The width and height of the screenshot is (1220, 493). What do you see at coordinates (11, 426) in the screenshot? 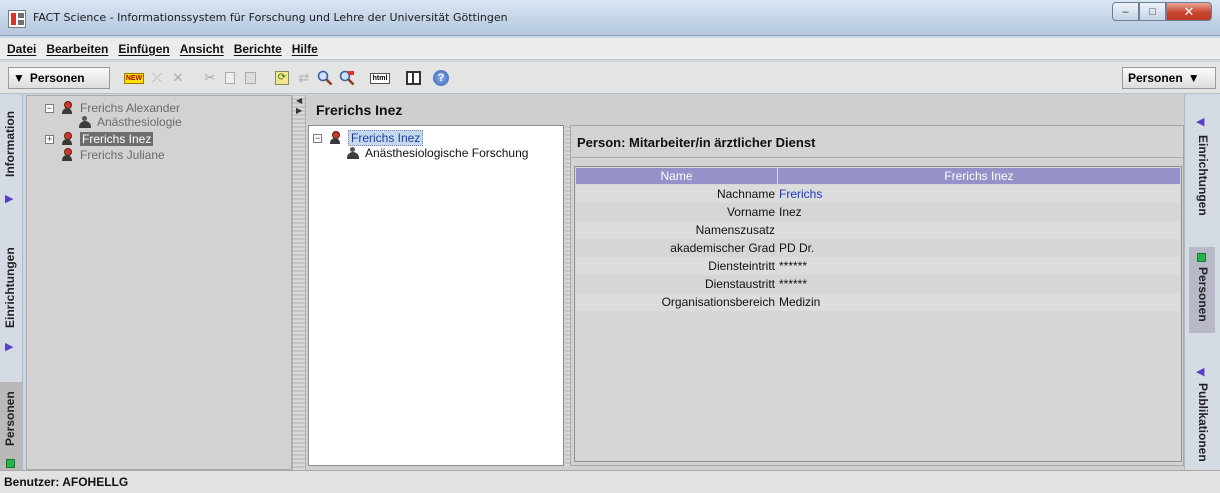
I see `tab-personen: Personen` at bounding box center [11, 426].